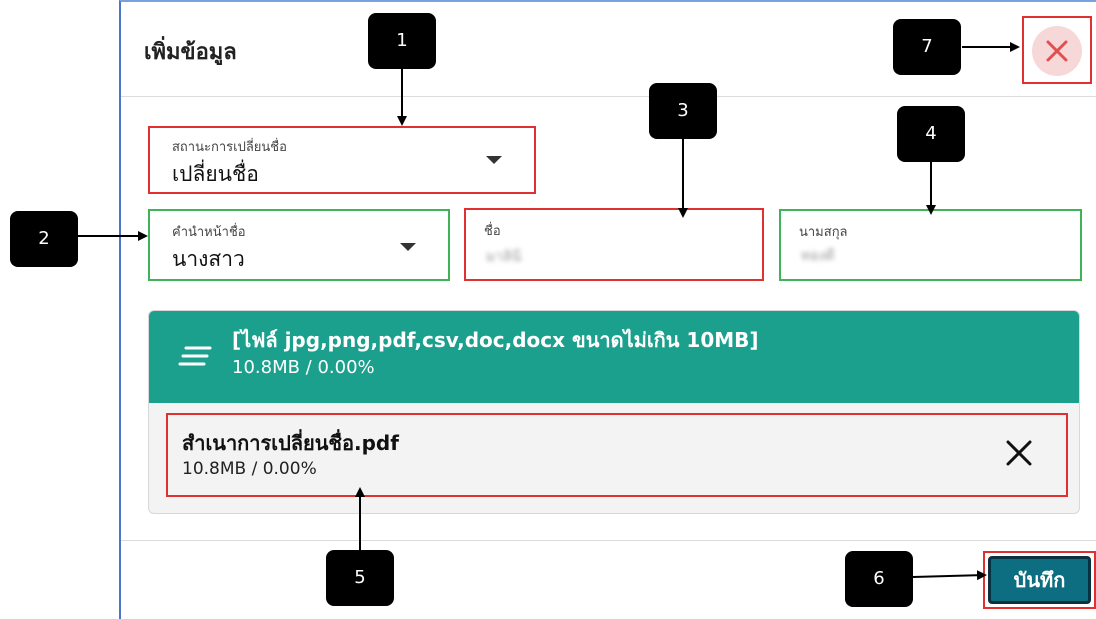 This screenshot has height=619, width=1096. Describe the element at coordinates (360, 578) in the screenshot. I see `callout-badge-5: 5` at that location.